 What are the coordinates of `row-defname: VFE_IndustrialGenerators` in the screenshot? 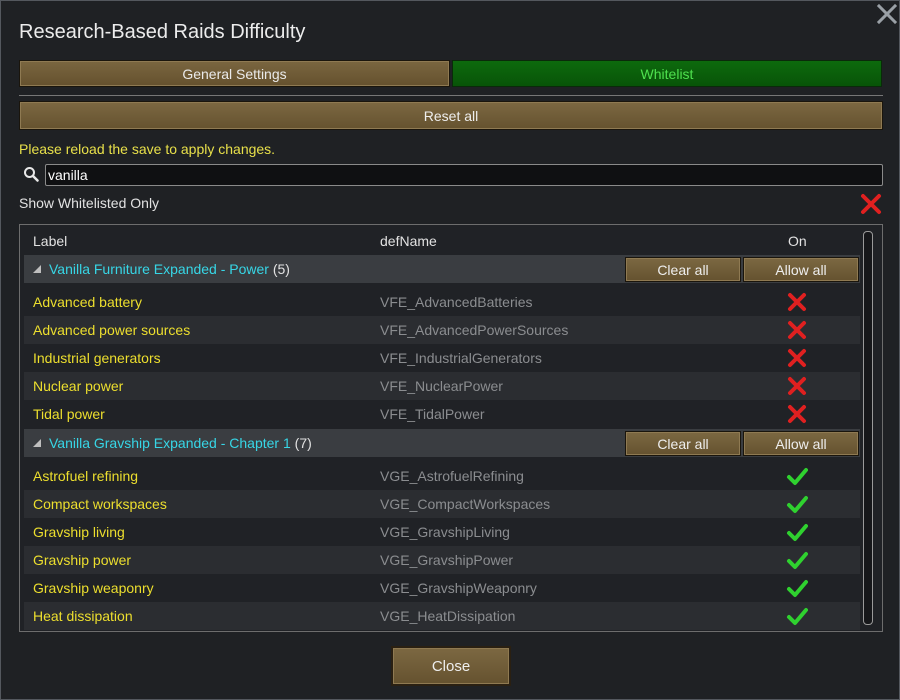 It's located at (461, 358).